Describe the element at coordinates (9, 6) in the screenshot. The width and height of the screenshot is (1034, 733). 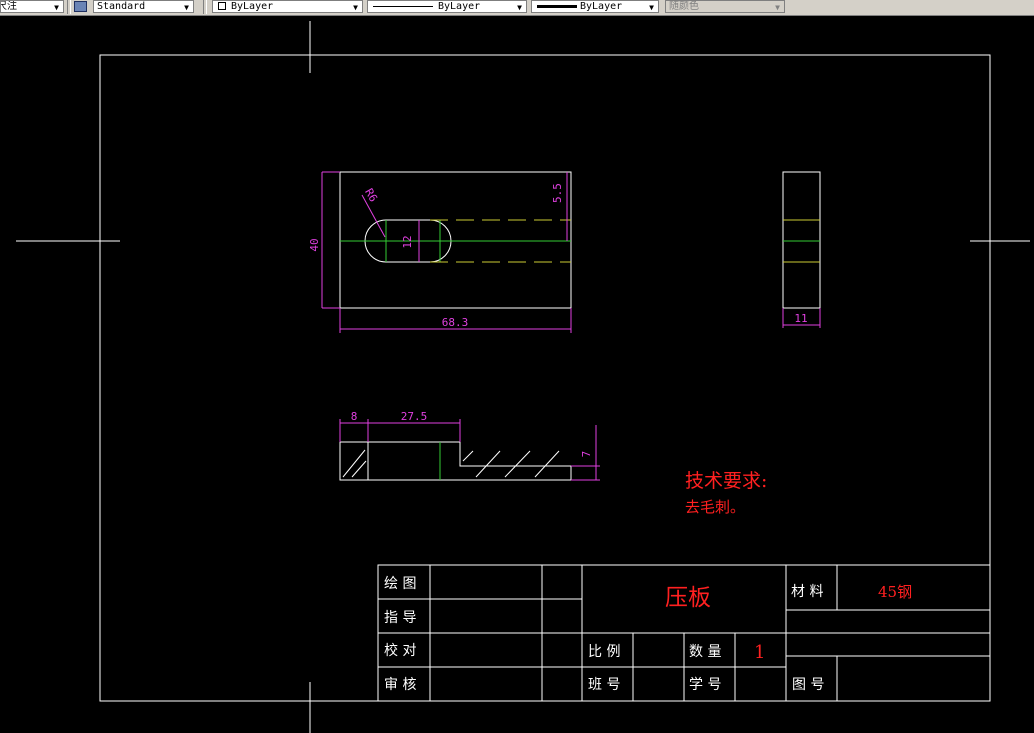
I see `dimension-style-label: 尺注` at that location.